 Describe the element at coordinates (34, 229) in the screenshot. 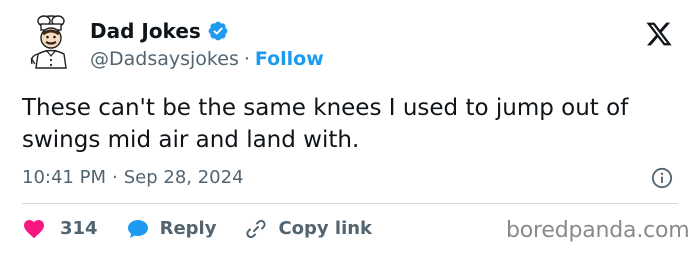

I see `heart-icon` at that location.